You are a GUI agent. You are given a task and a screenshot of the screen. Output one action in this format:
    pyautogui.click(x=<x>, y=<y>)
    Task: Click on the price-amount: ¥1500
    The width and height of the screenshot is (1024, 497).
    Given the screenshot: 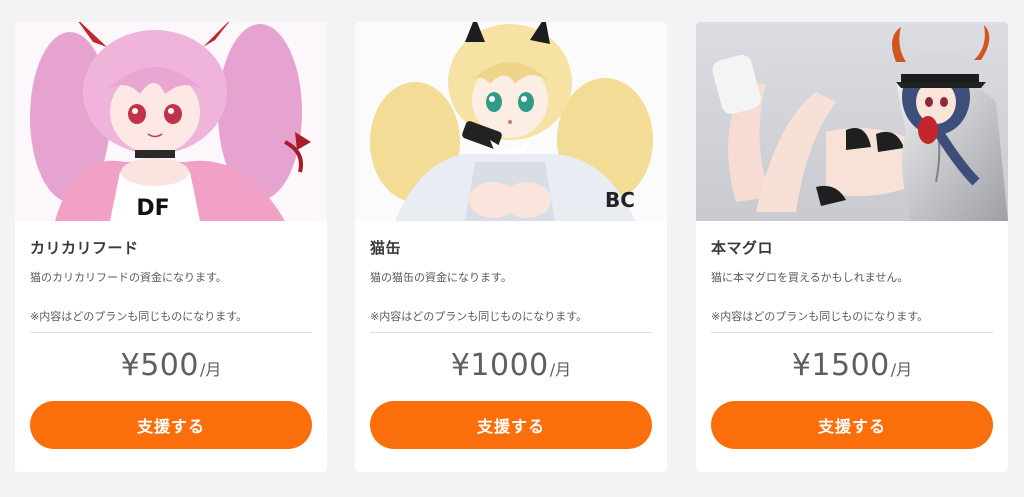 What is the action you would take?
    pyautogui.click(x=840, y=365)
    